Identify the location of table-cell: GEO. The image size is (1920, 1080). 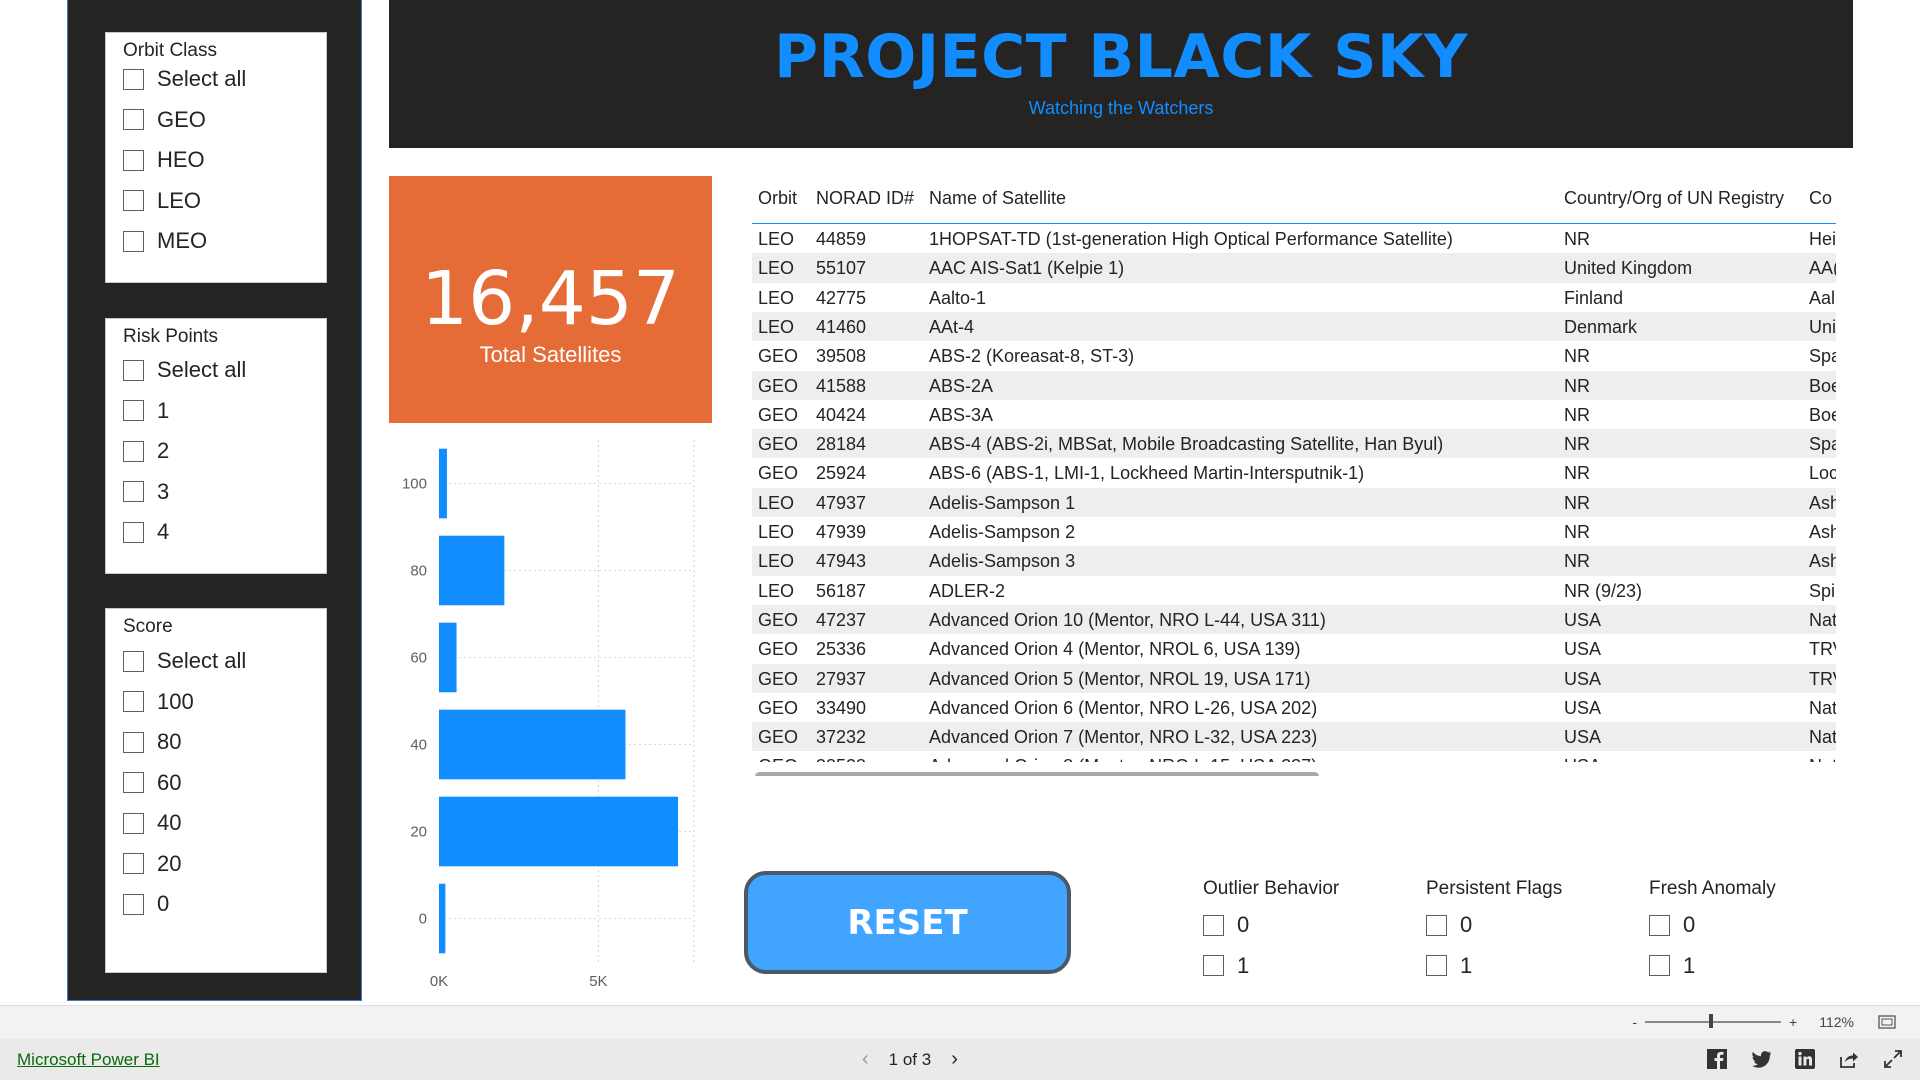
(778, 649).